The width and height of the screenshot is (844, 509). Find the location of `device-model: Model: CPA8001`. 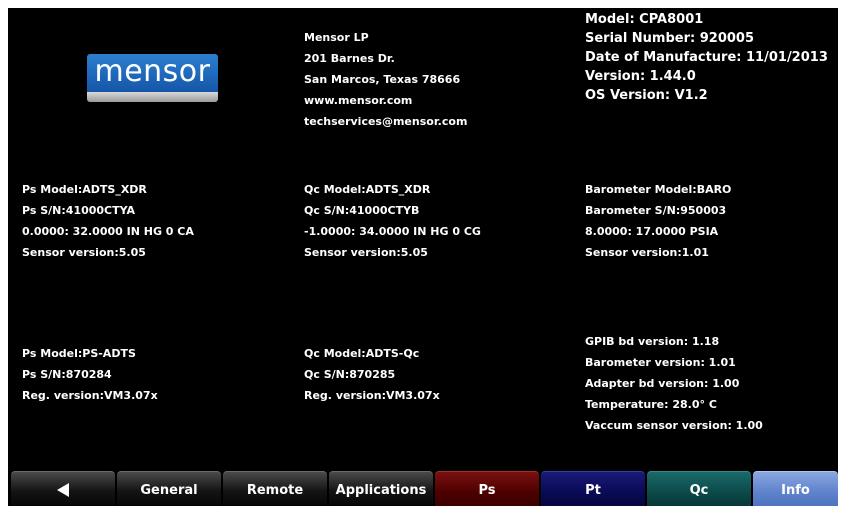

device-model: Model: CPA8001 is located at coordinates (644, 19).